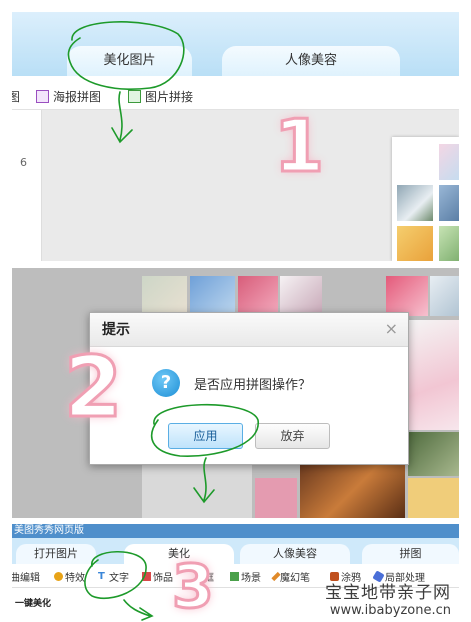 The height and width of the screenshot is (622, 471). I want to click on tab-collage: 拼图, so click(410, 554).